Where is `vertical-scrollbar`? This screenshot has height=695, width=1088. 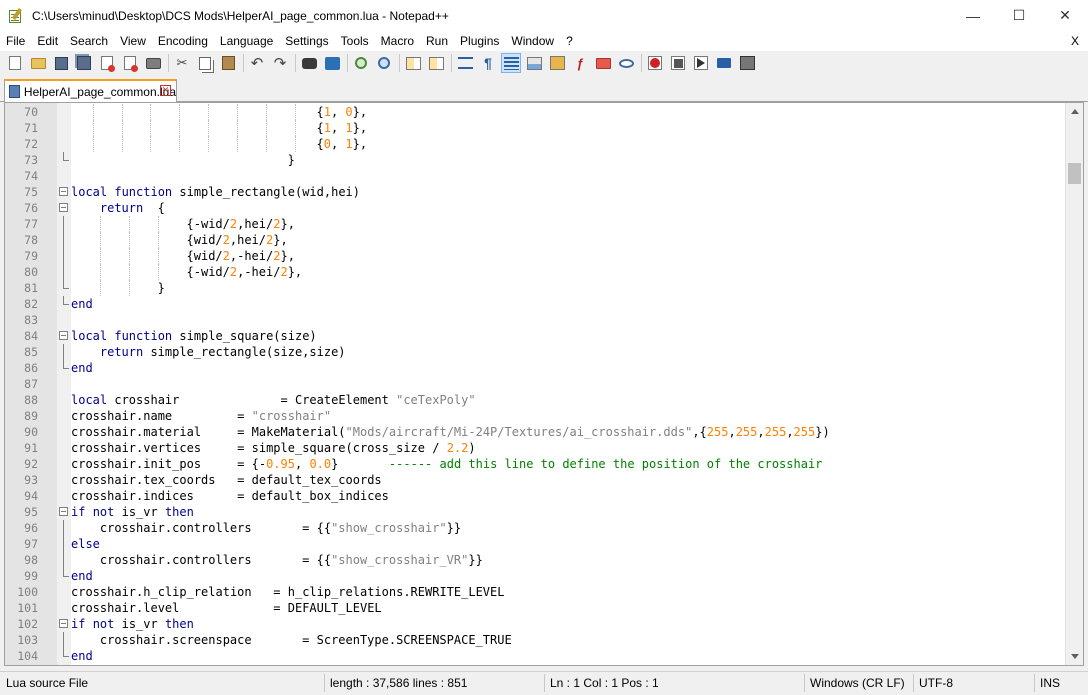 vertical-scrollbar is located at coordinates (1074, 384).